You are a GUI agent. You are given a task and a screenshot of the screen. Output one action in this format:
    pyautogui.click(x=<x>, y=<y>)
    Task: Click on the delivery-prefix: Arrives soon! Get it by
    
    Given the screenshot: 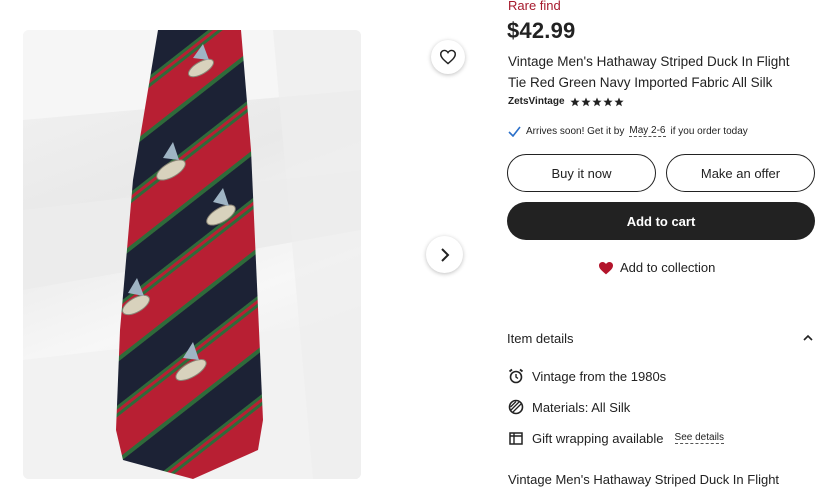 What is the action you would take?
    pyautogui.click(x=575, y=131)
    